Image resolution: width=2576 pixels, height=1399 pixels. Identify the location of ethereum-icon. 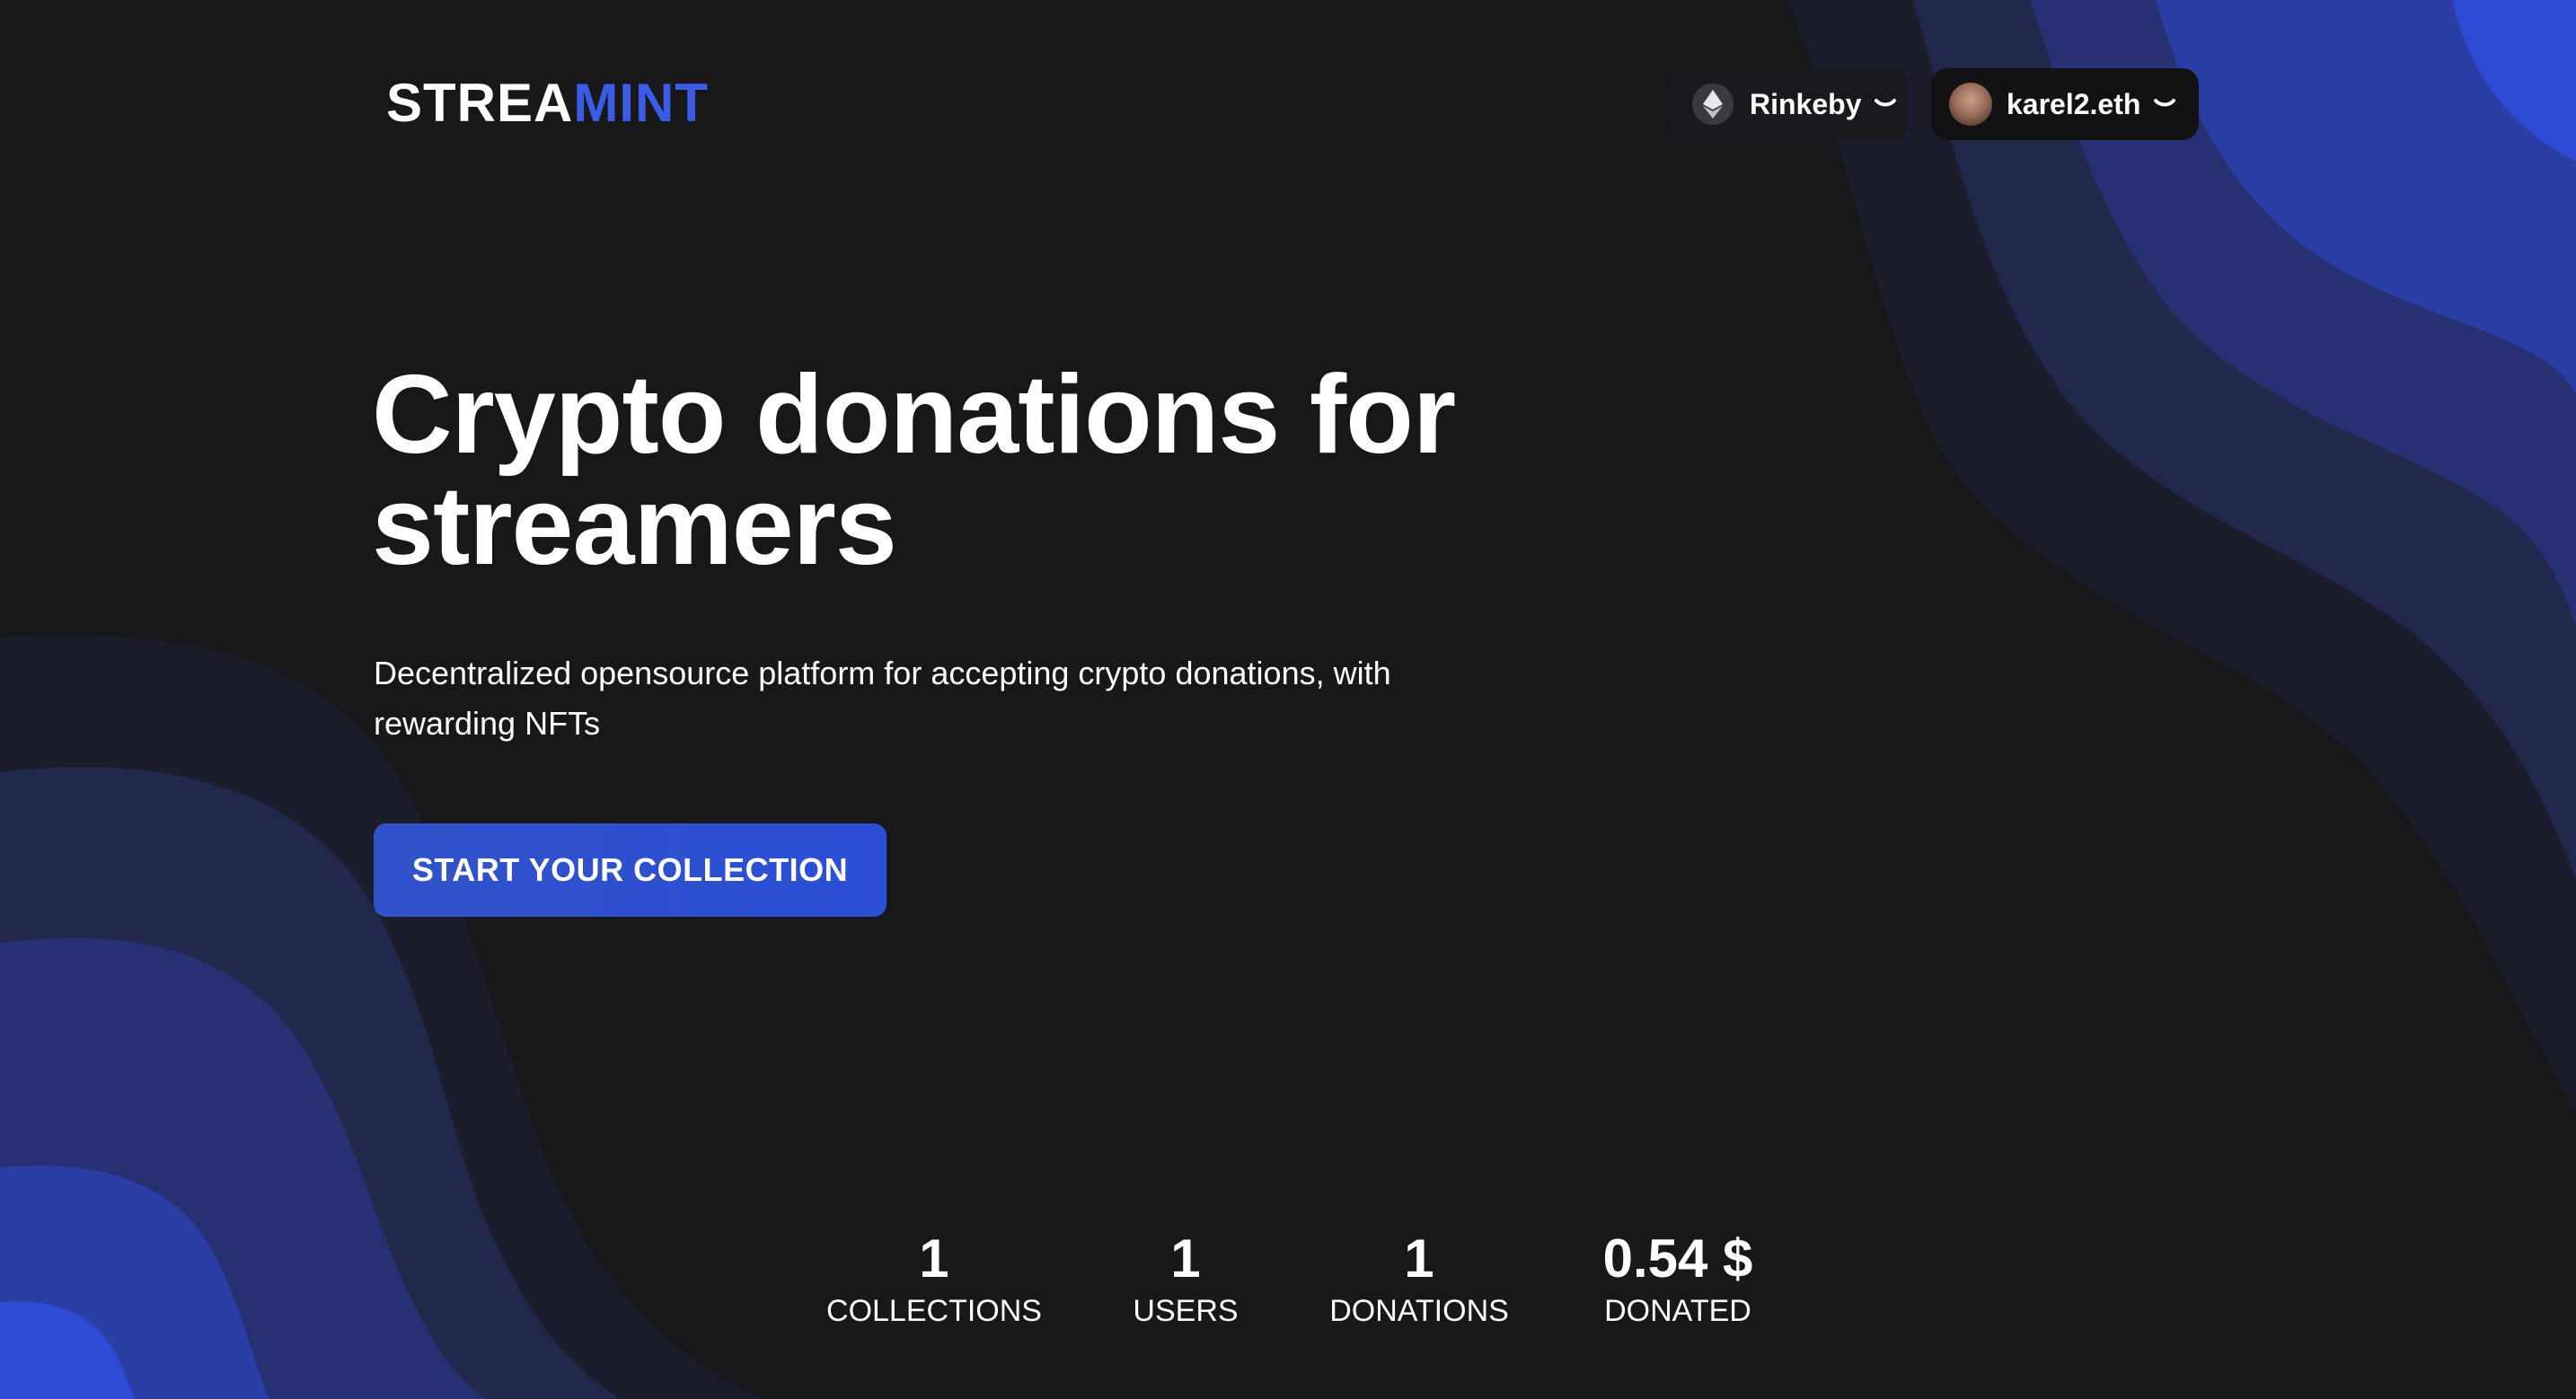
(1713, 105).